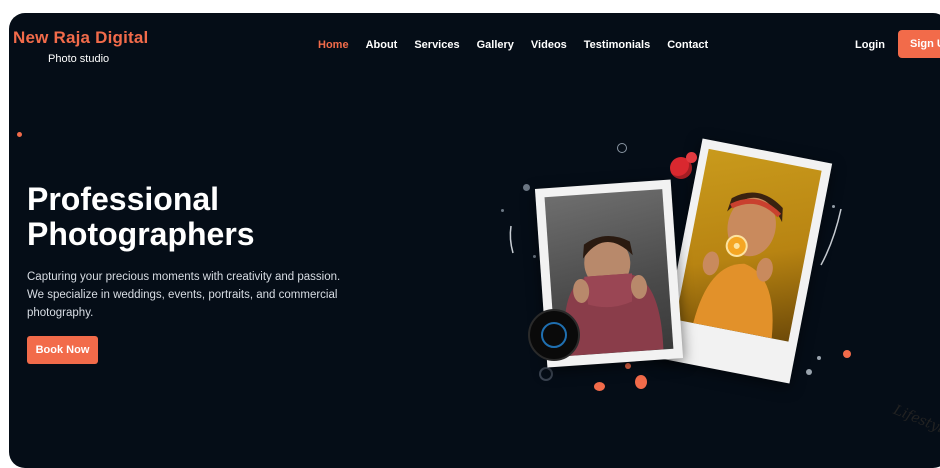  Describe the element at coordinates (870, 45) in the screenshot. I see `login-link: Login` at that location.